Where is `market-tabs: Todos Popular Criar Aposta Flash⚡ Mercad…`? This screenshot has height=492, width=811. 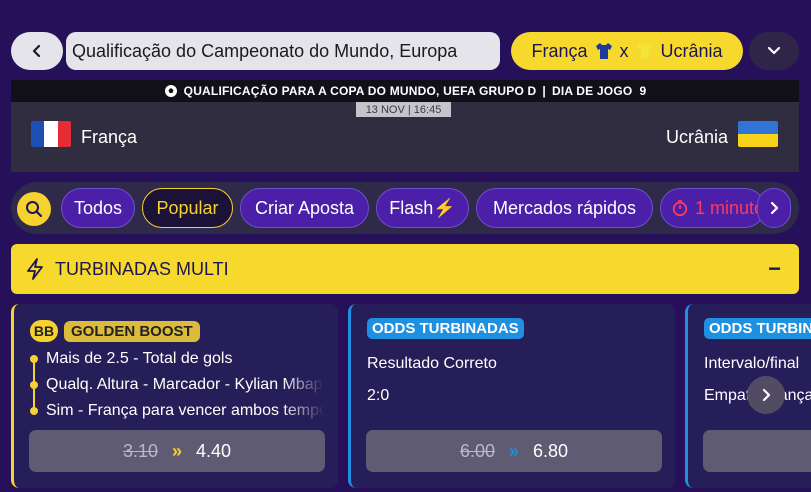
market-tabs: Todos Popular Criar Aposta Flash⚡ Mercad… is located at coordinates (405, 208).